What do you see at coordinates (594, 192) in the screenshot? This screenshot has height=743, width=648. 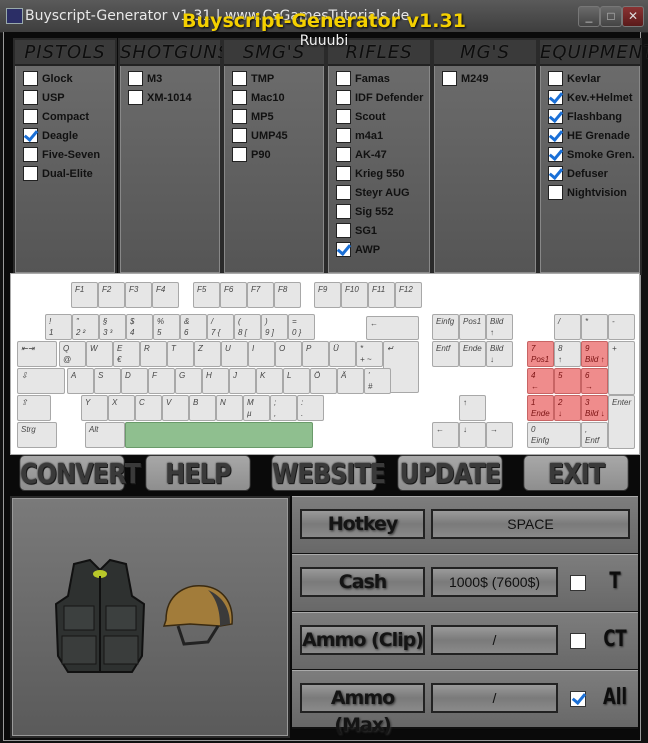 I see `weapon-checkbox-item: Nightvision` at bounding box center [594, 192].